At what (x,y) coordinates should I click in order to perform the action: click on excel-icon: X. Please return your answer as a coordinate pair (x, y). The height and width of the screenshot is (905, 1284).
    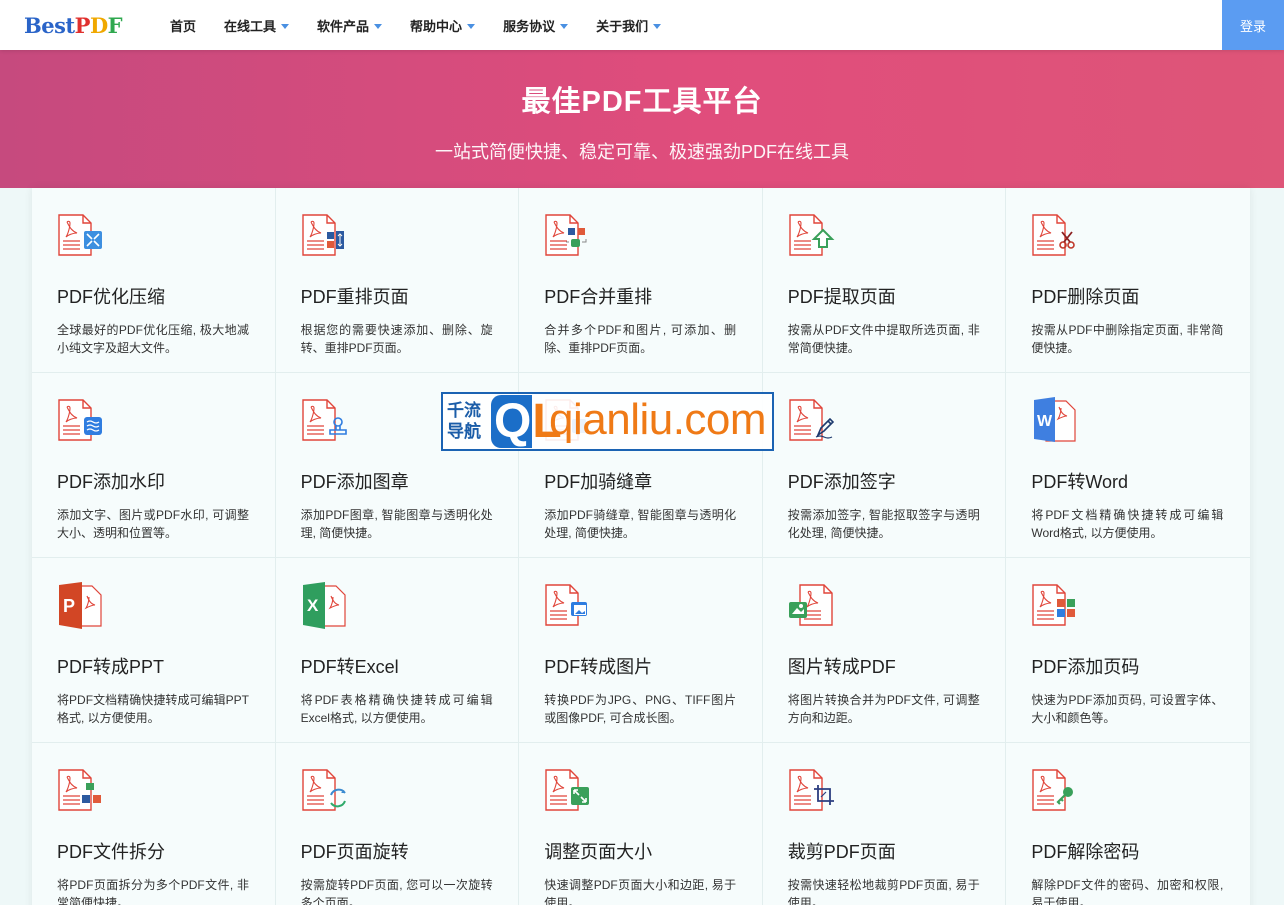
    Looking at the image, I should click on (324, 605).